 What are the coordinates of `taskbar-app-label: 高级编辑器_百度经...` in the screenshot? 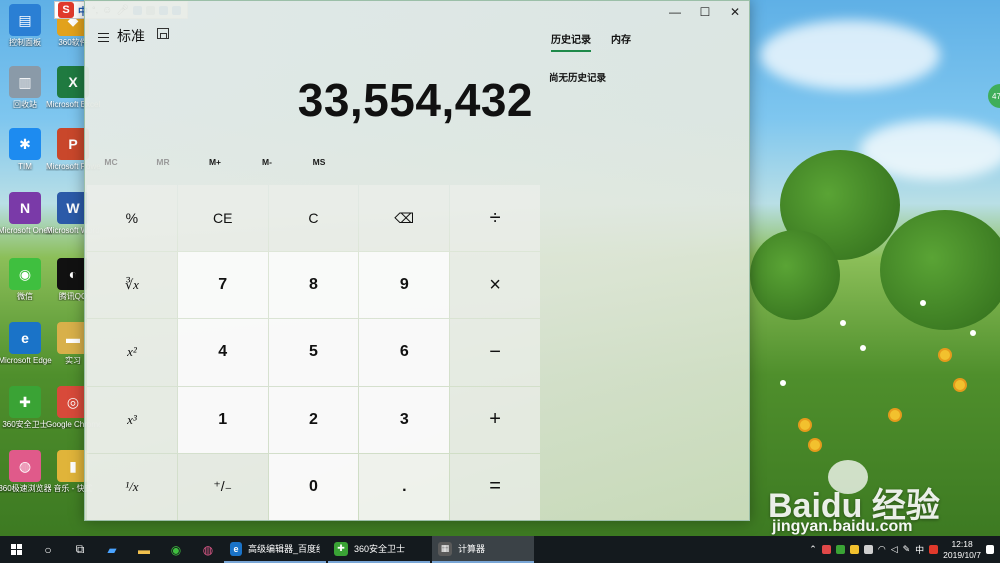 It's located at (283, 549).